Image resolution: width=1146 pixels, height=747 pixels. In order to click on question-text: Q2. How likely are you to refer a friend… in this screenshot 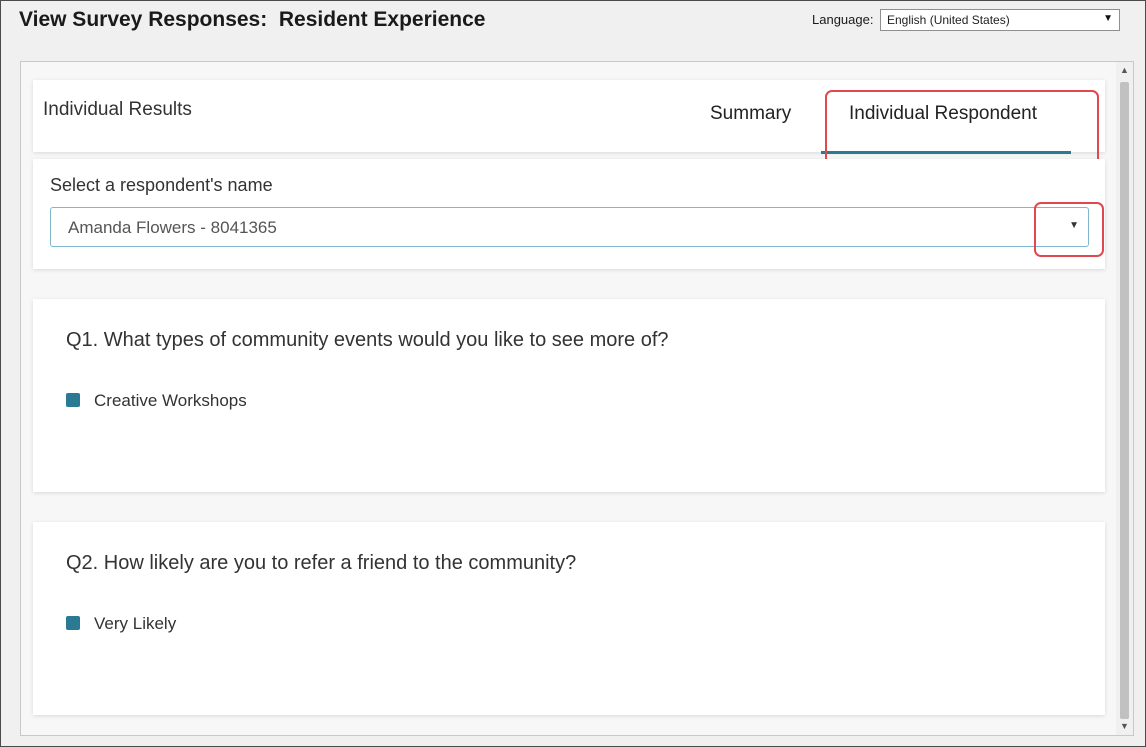, I will do `click(321, 563)`.